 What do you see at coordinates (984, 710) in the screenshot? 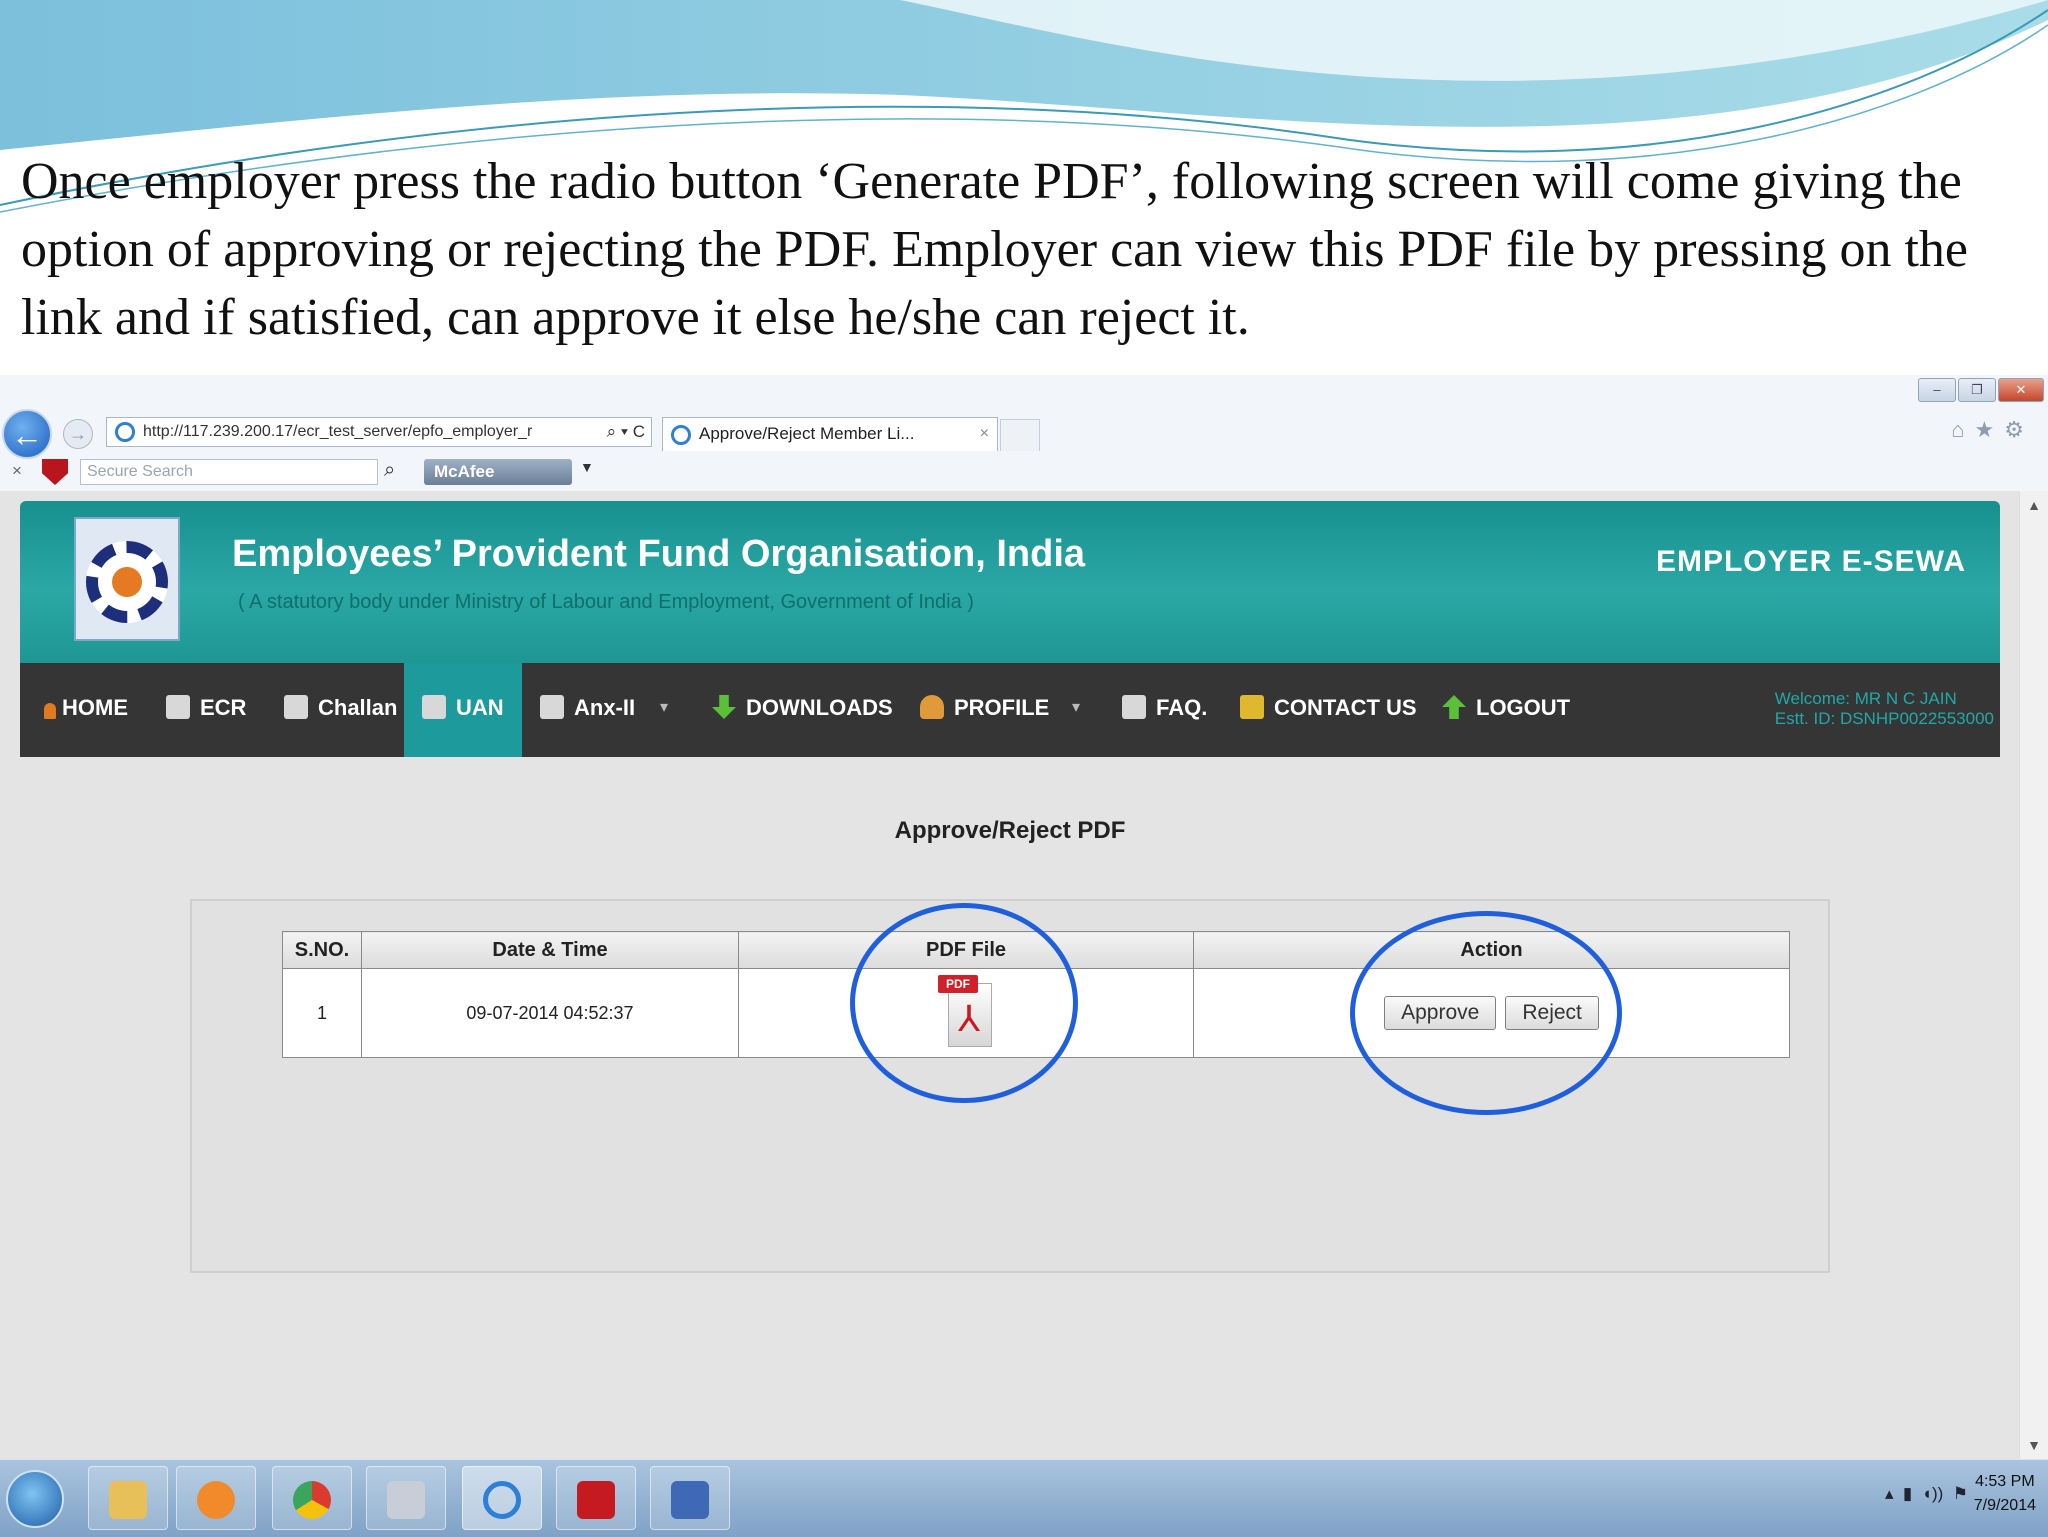
I see `menu-item-profile: PROFILE` at bounding box center [984, 710].